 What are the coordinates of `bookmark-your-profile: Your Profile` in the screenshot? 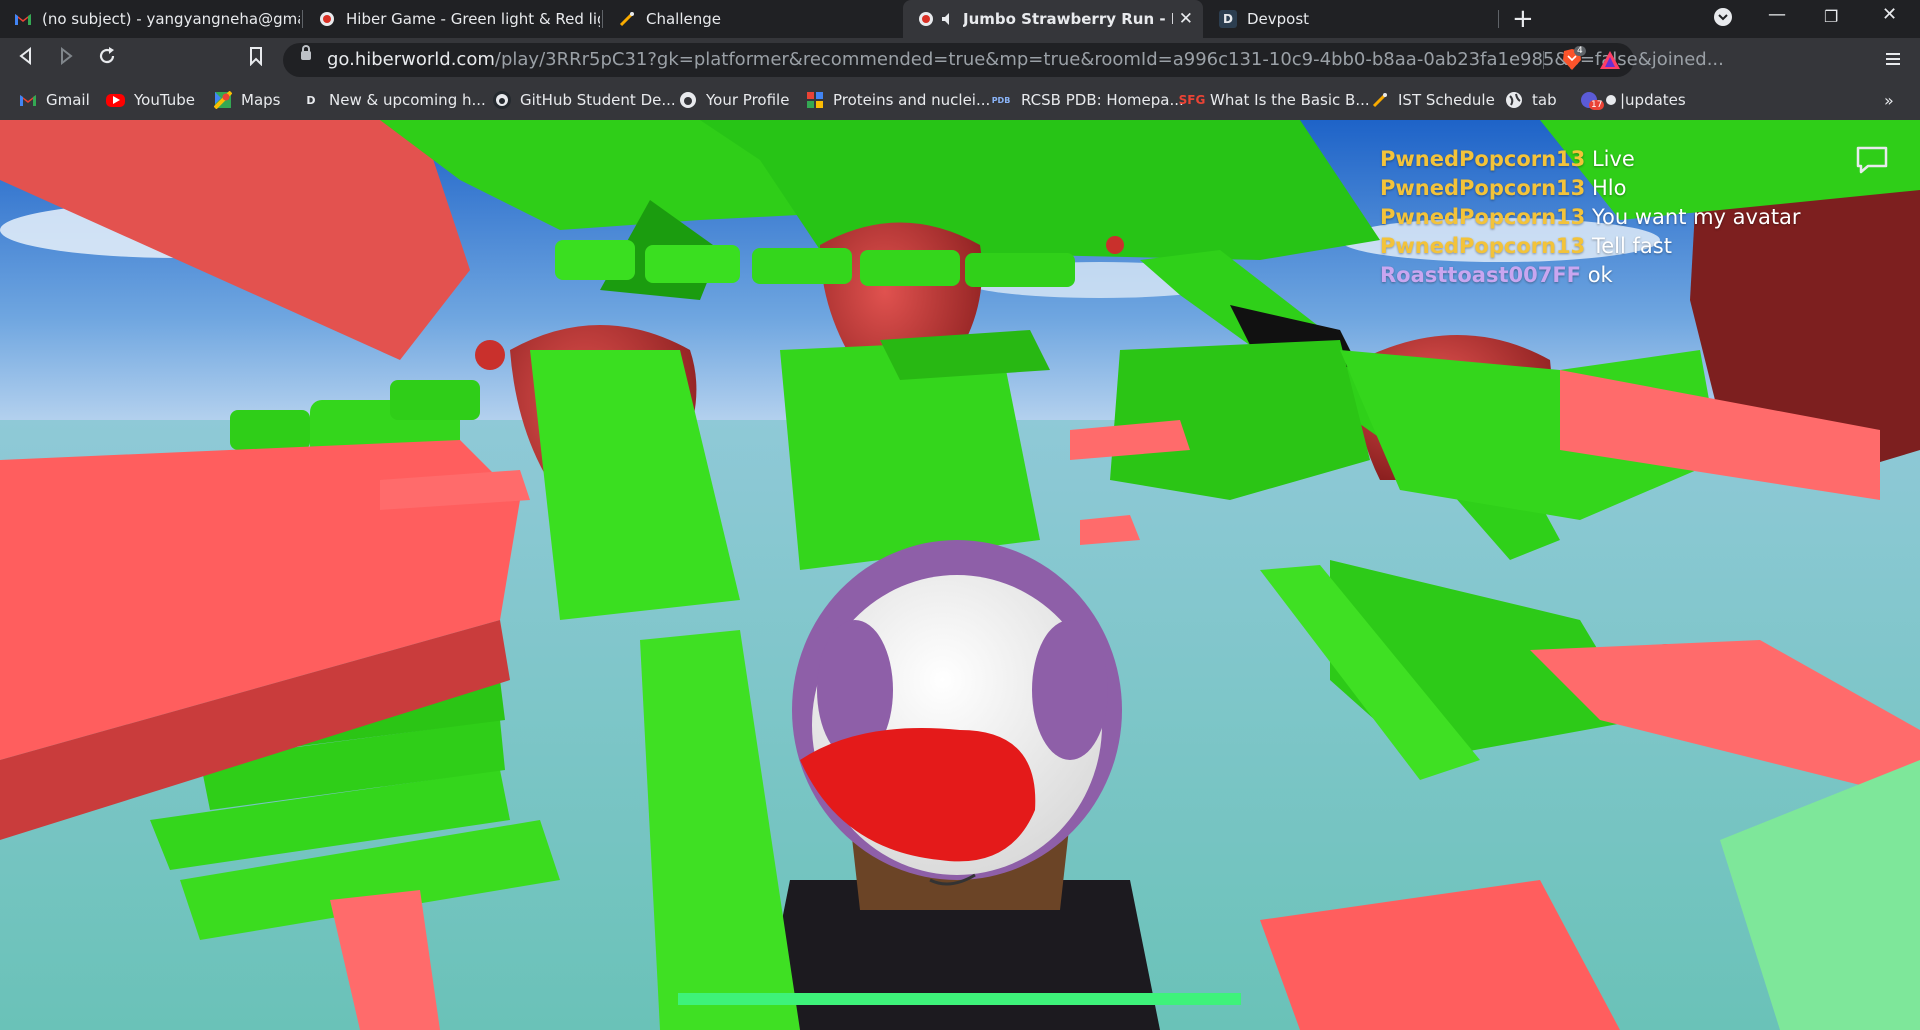 It's located at (734, 100).